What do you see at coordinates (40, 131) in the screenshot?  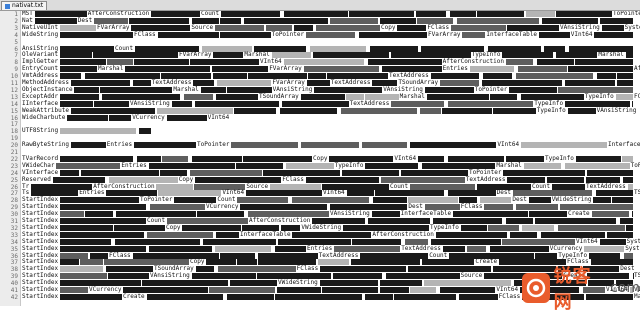 I see `line-text: UTF8String` at bounding box center [40, 131].